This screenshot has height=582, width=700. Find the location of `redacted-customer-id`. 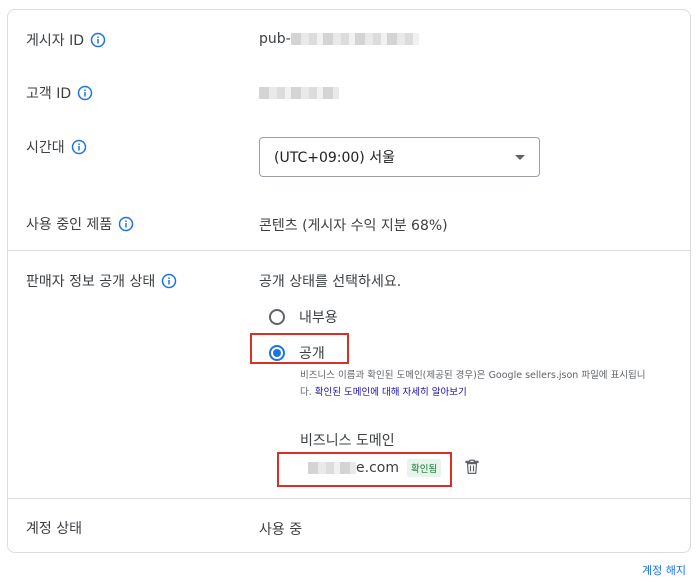

redacted-customer-id is located at coordinates (299, 93).